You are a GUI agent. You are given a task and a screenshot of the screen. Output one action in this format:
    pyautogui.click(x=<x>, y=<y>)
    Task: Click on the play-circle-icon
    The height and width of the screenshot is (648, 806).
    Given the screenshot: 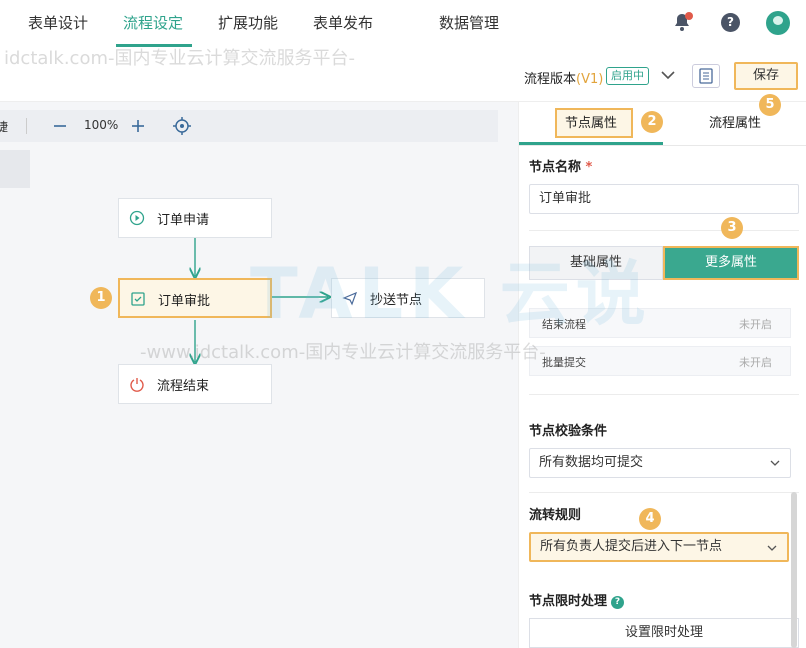 What is the action you would take?
    pyautogui.click(x=137, y=218)
    